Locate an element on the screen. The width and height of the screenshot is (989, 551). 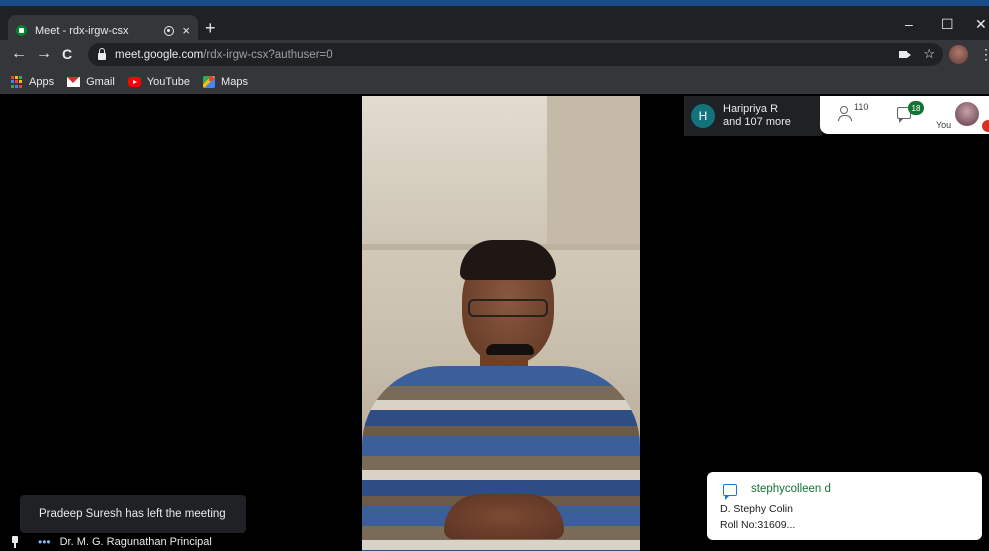
chat-message-line: D. Stephy Colin is located at coordinates (756, 509).